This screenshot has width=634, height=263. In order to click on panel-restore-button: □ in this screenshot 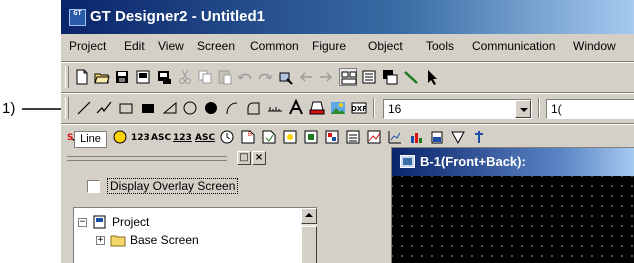, I will do `click(244, 158)`.